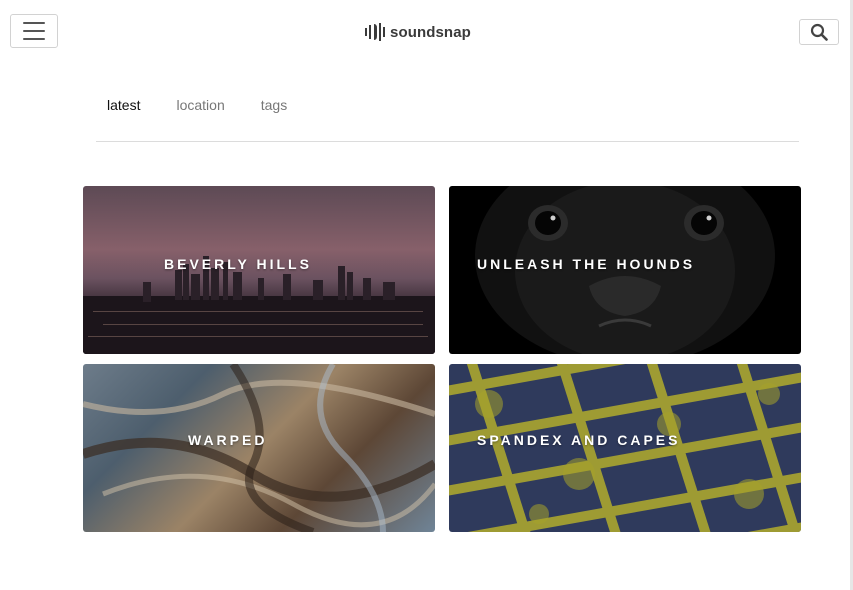  Describe the element at coordinates (430, 32) in the screenshot. I see `brand-name: soundsnap` at that location.